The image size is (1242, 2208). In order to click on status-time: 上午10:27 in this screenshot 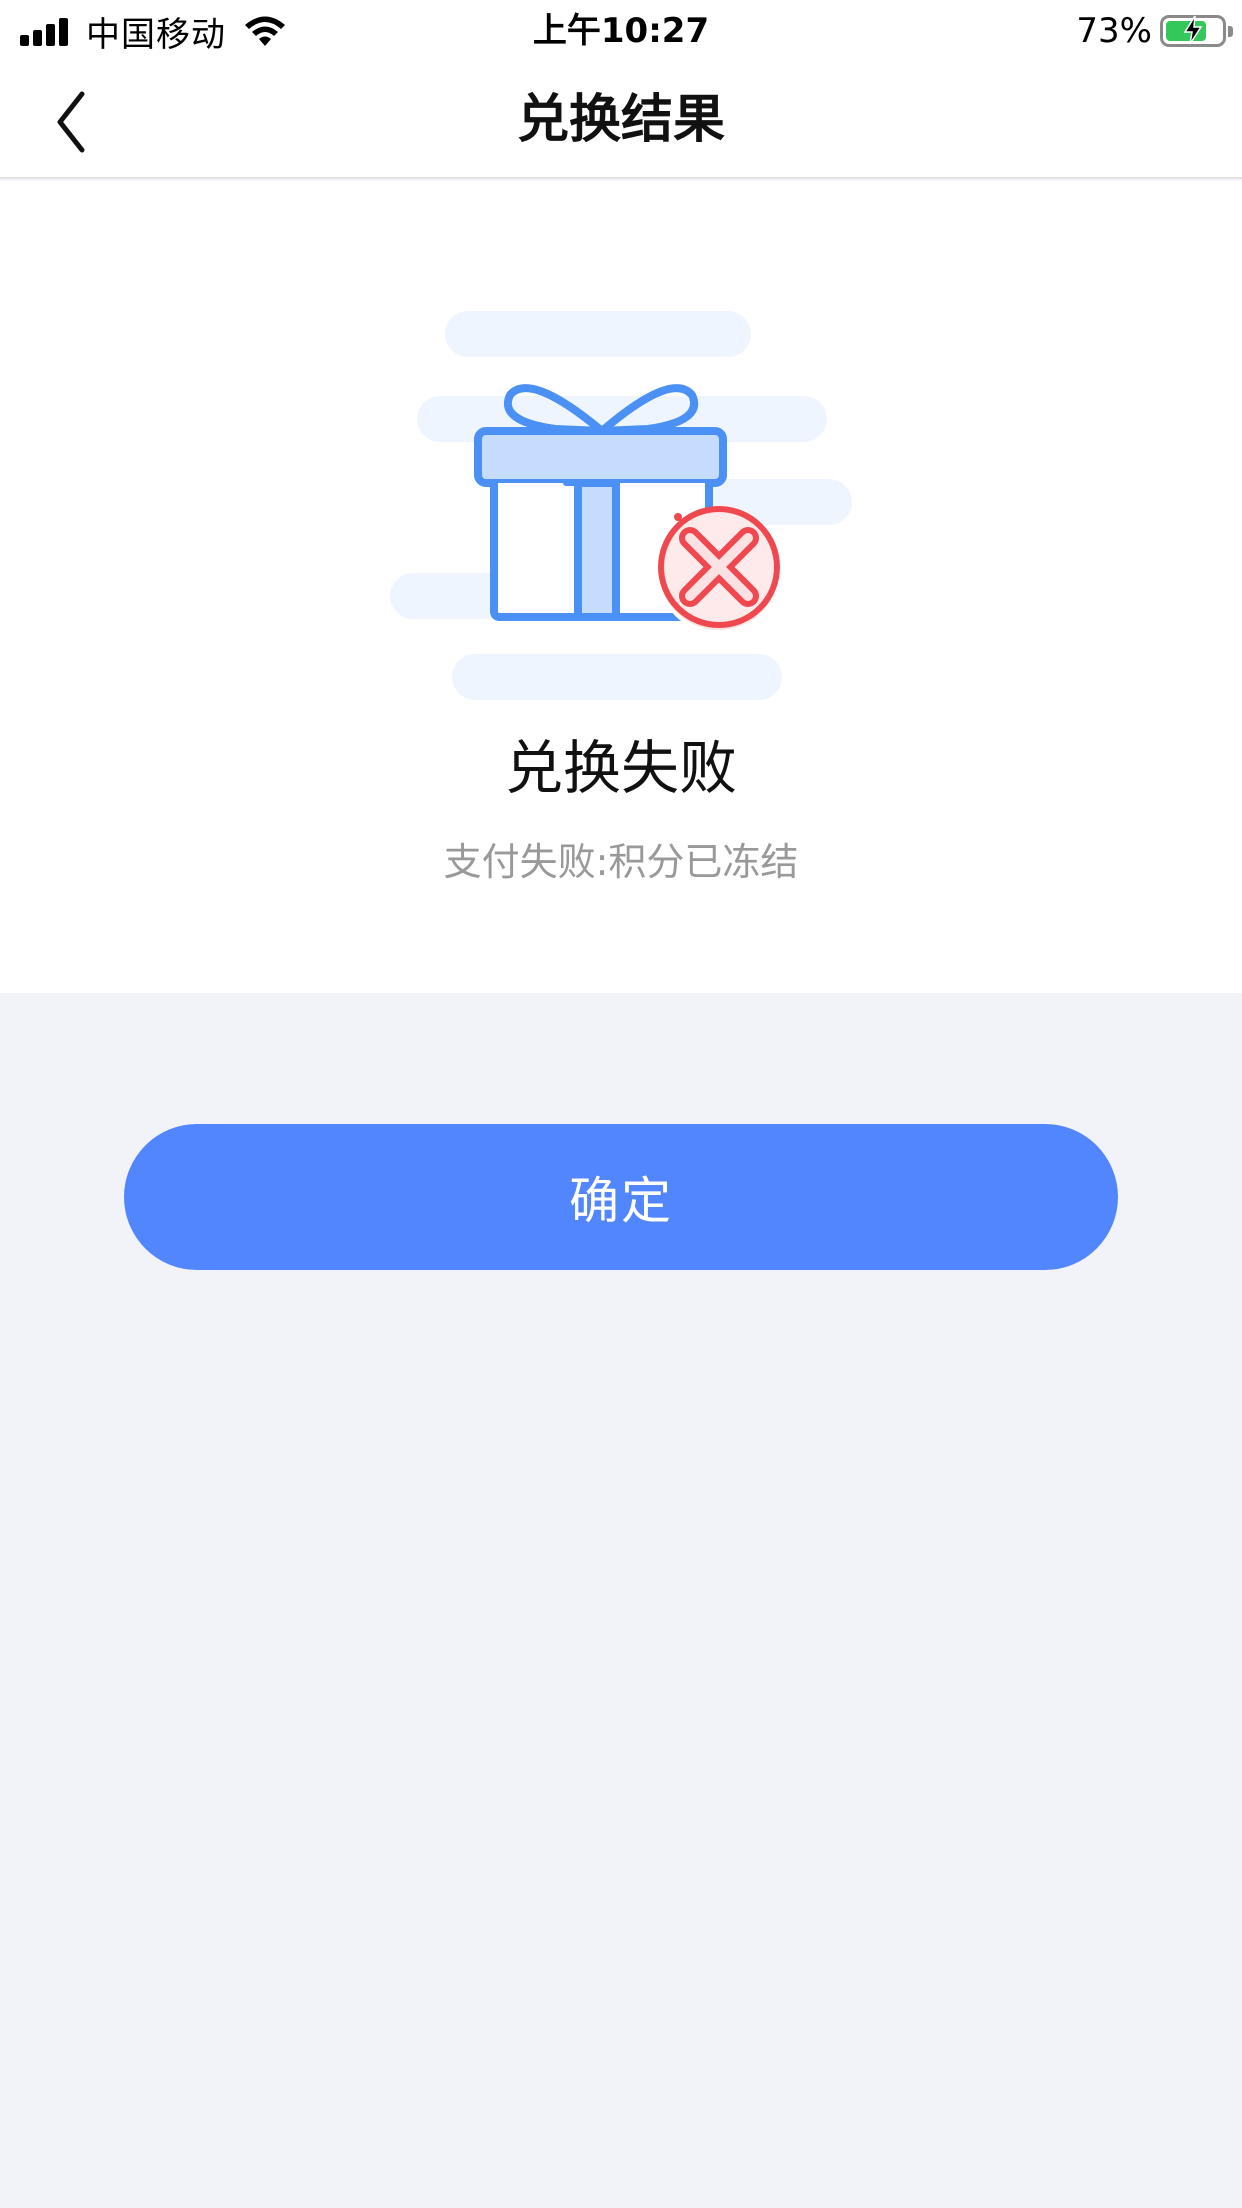, I will do `click(621, 31)`.